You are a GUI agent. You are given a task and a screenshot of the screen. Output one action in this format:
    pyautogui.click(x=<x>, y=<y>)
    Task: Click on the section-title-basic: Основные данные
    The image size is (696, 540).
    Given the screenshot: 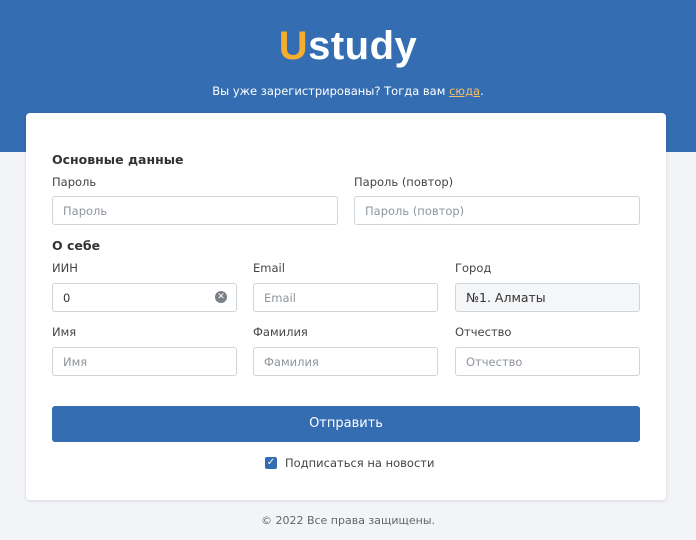 What is the action you would take?
    pyautogui.click(x=118, y=159)
    